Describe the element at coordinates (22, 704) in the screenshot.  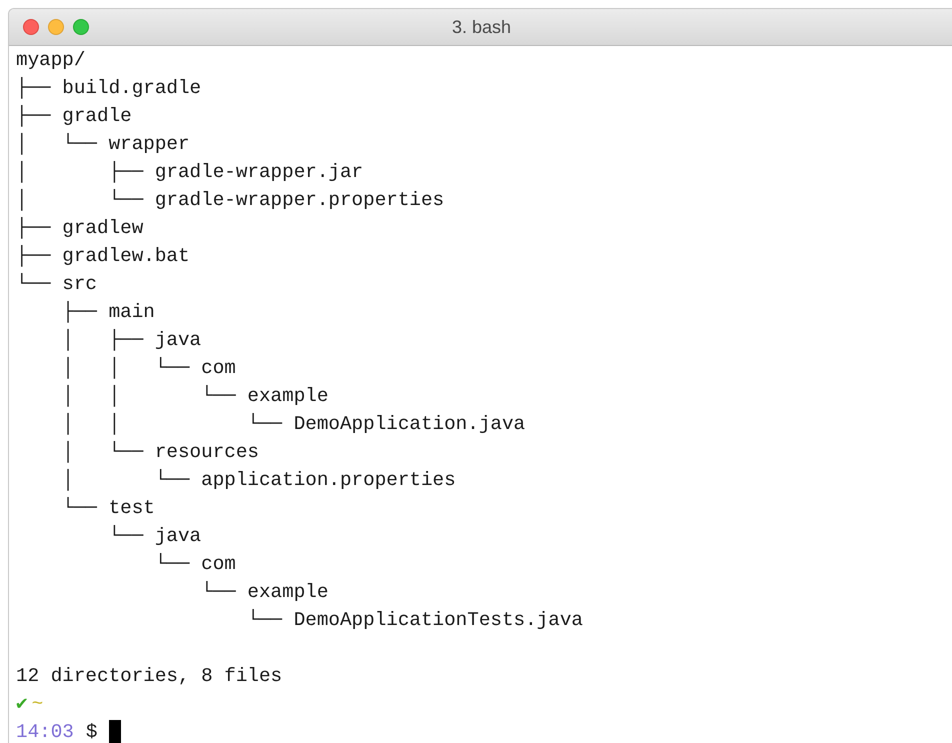
I see `status-check: ✔` at that location.